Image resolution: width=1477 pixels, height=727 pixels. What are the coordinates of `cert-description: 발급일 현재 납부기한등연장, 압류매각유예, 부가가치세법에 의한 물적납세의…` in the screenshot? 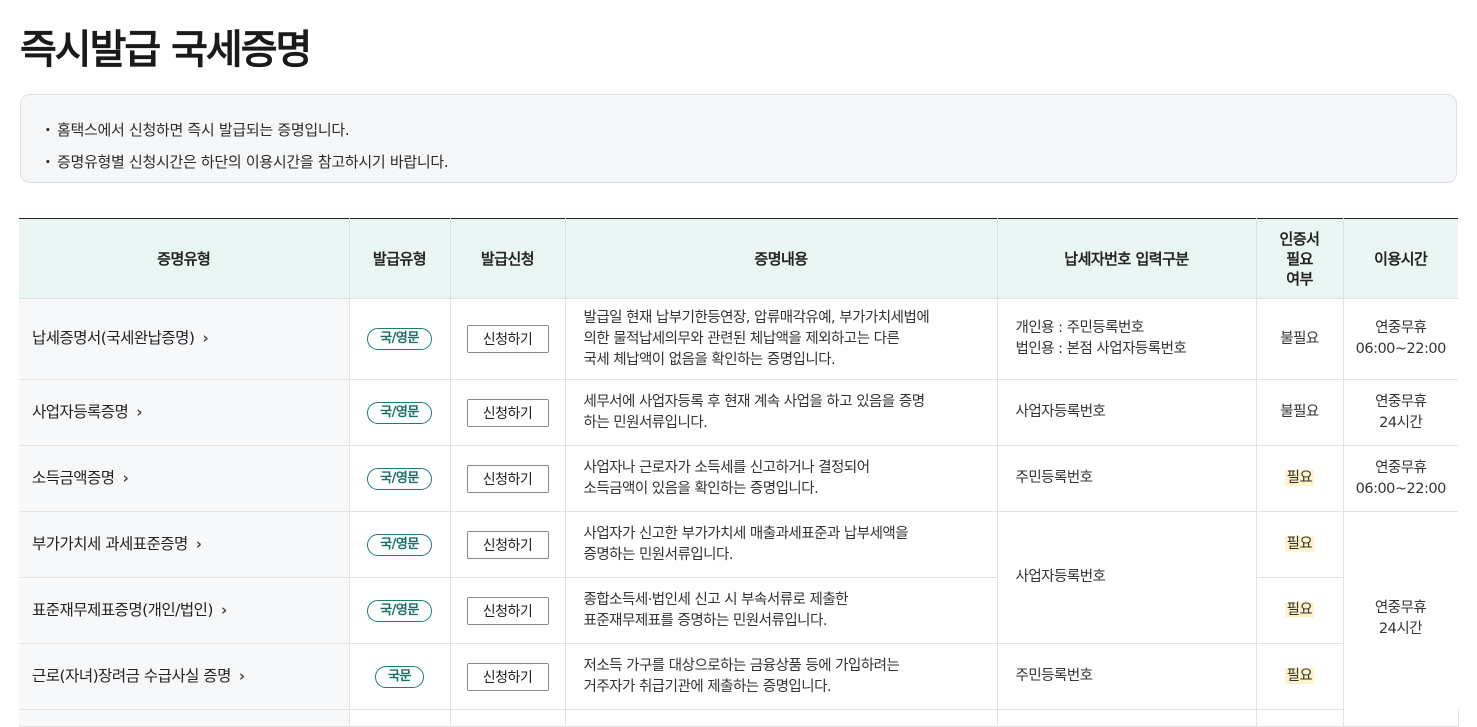 It's located at (781, 339).